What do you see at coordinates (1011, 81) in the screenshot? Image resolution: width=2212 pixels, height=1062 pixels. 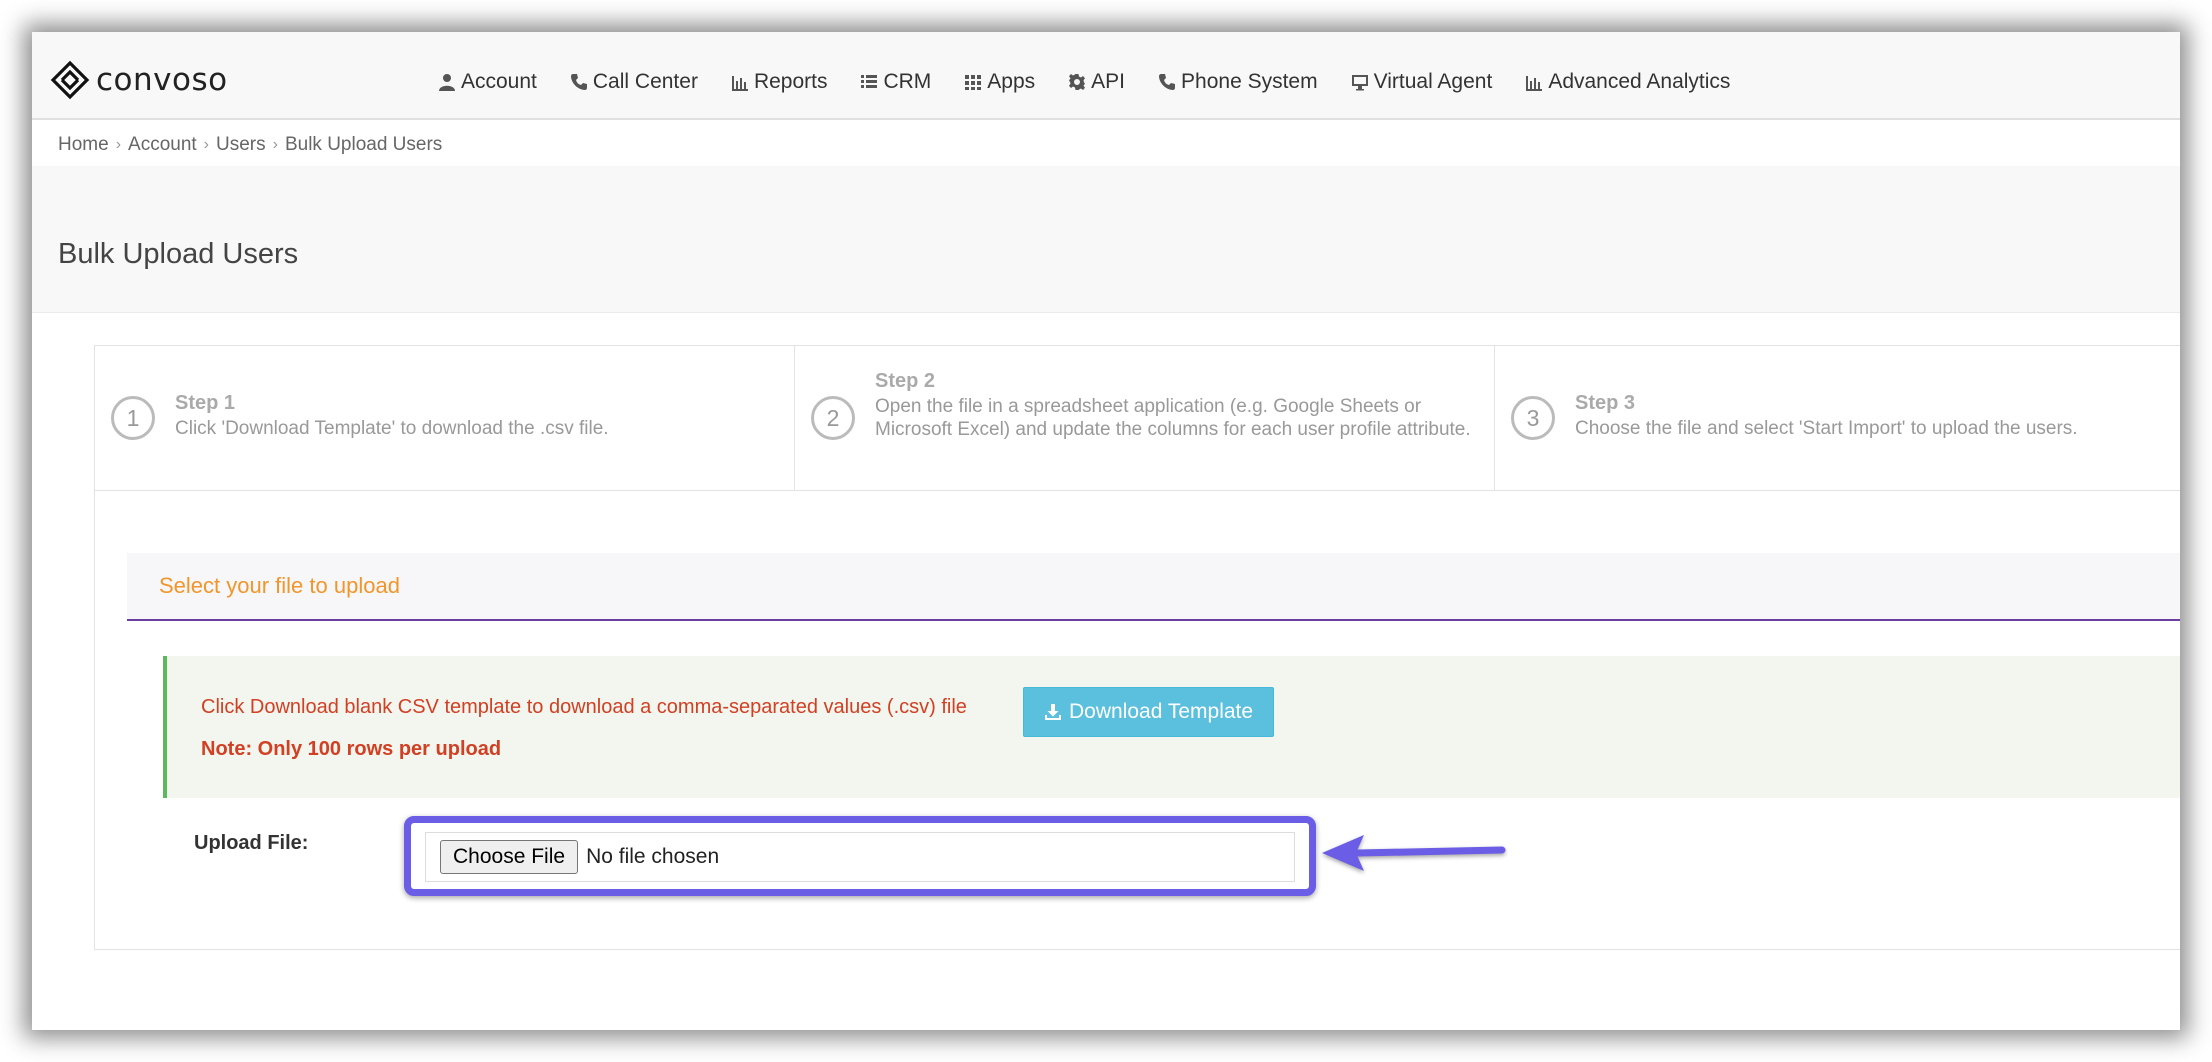 I see `nav-label: Apps` at bounding box center [1011, 81].